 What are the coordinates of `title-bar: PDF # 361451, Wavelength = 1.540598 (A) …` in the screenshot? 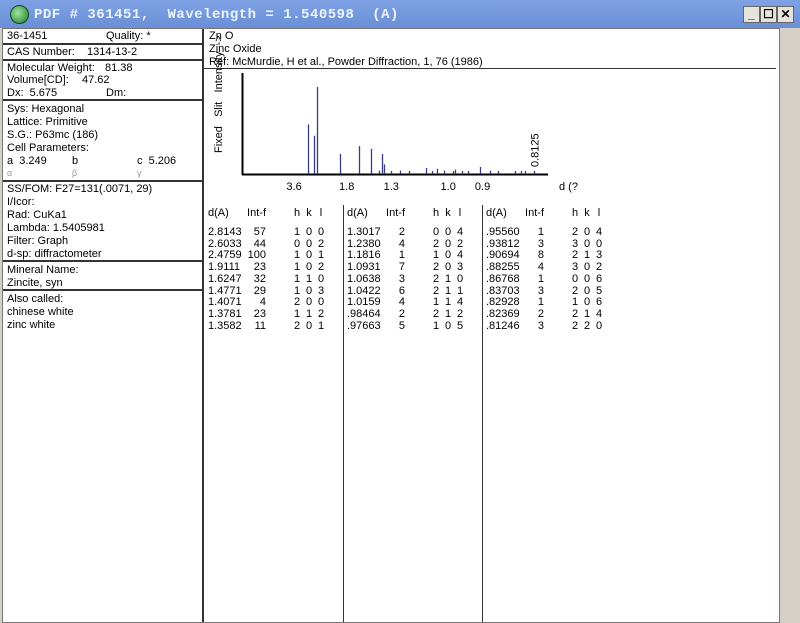 It's located at (400, 14).